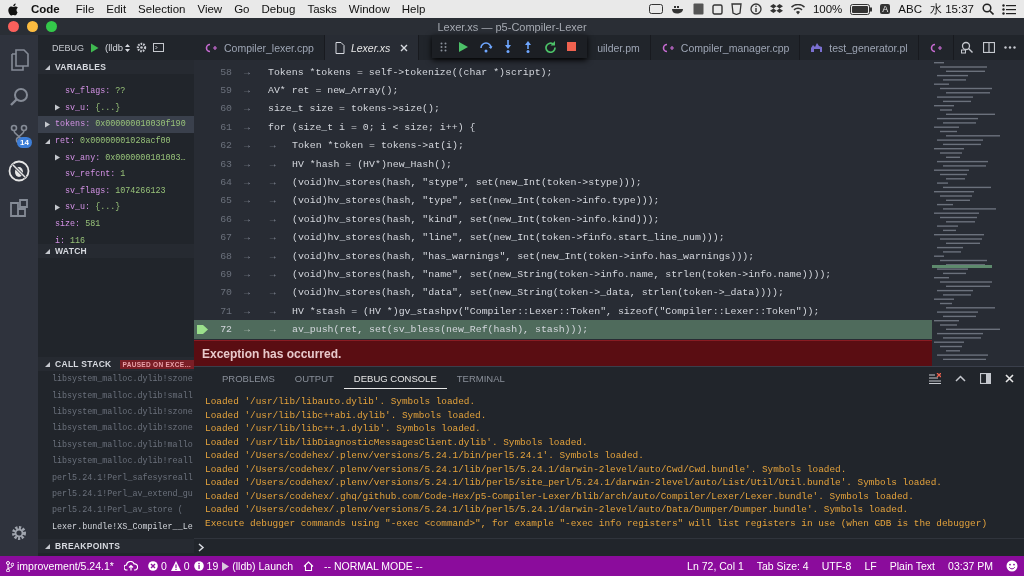 This screenshot has width=1024, height=576. I want to click on variable-name: i:, so click(60, 240).